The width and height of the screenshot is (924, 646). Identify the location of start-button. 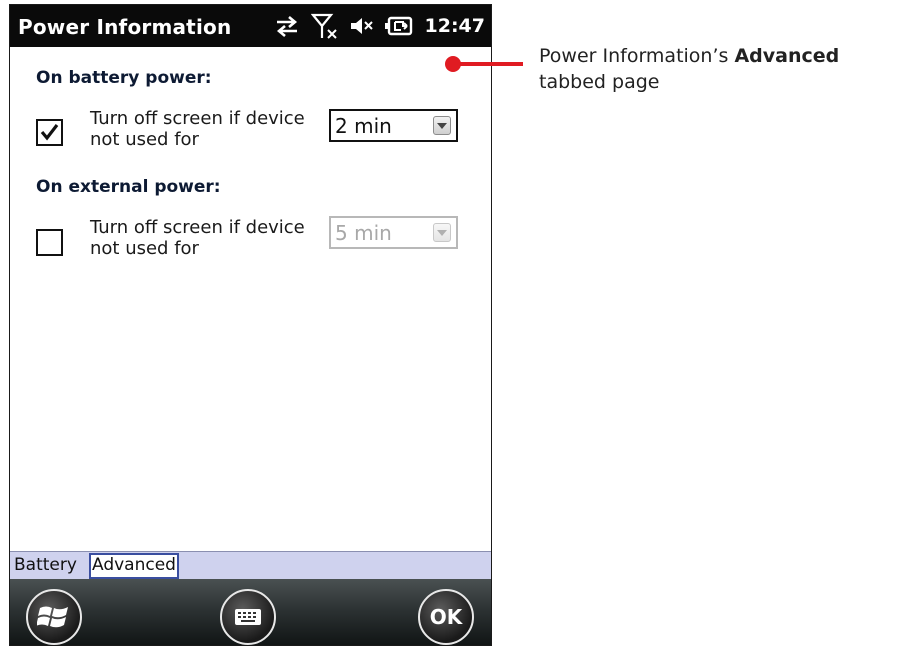
(54, 617).